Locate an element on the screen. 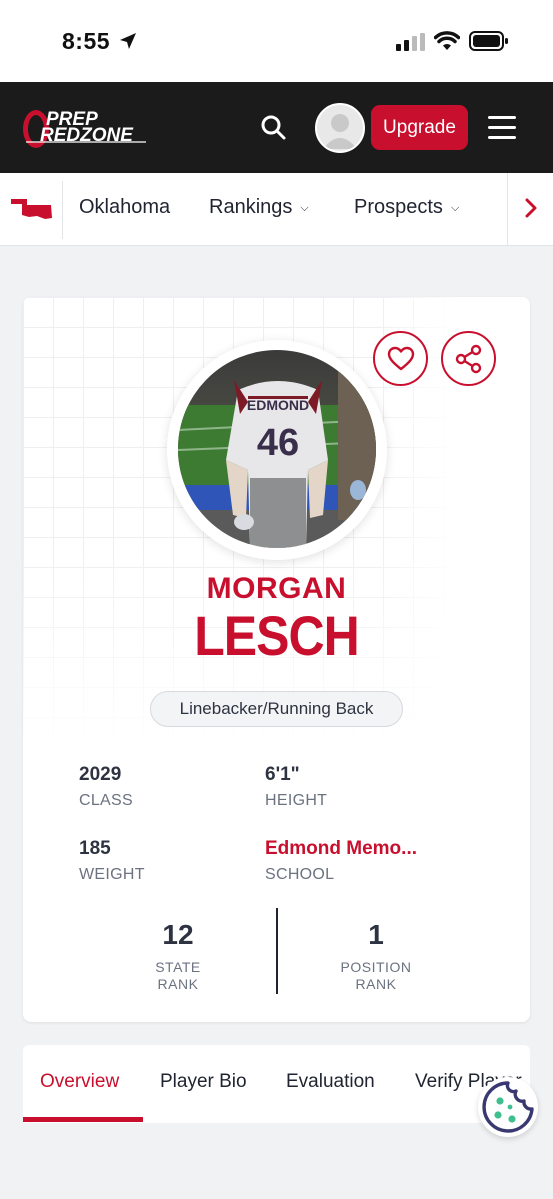  stat-weight-label: WEIGHT is located at coordinates (112, 874).